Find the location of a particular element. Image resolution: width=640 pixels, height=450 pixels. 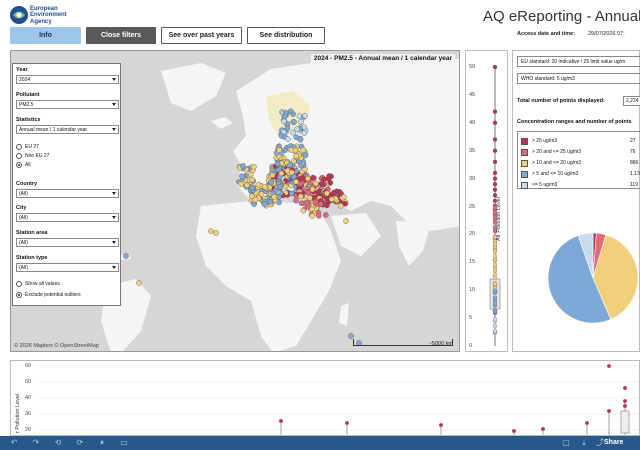

range-legend-item: > 25 ug/m3 is located at coordinates (539, 141).